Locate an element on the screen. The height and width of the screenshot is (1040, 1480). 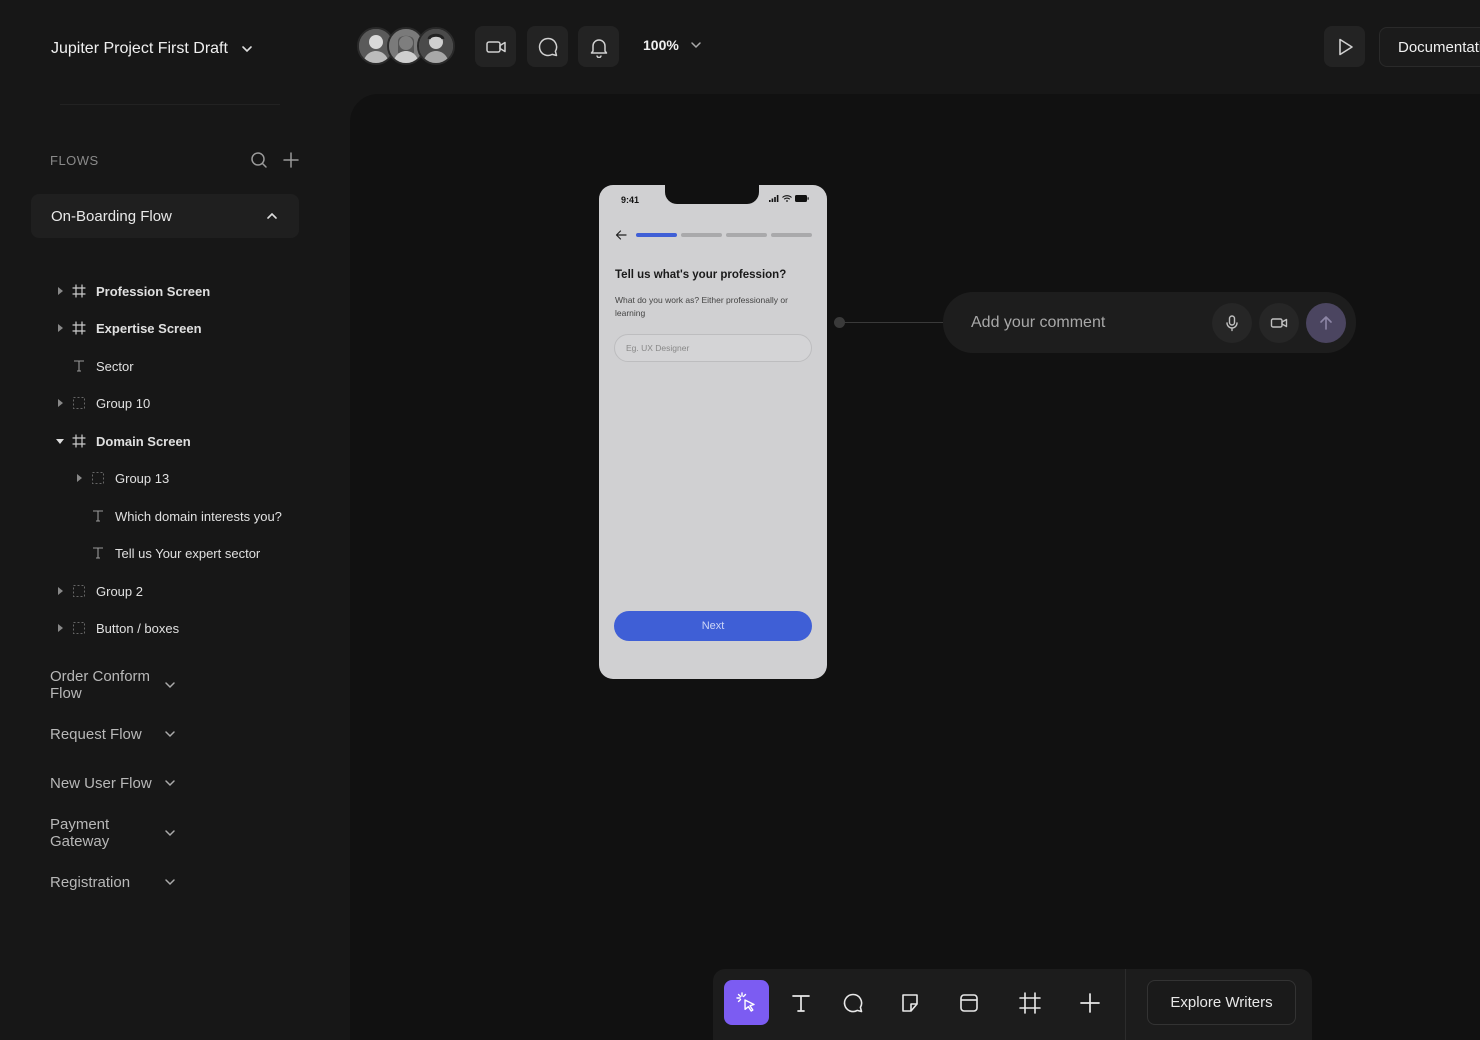
comment-icon is located at coordinates (547, 46).